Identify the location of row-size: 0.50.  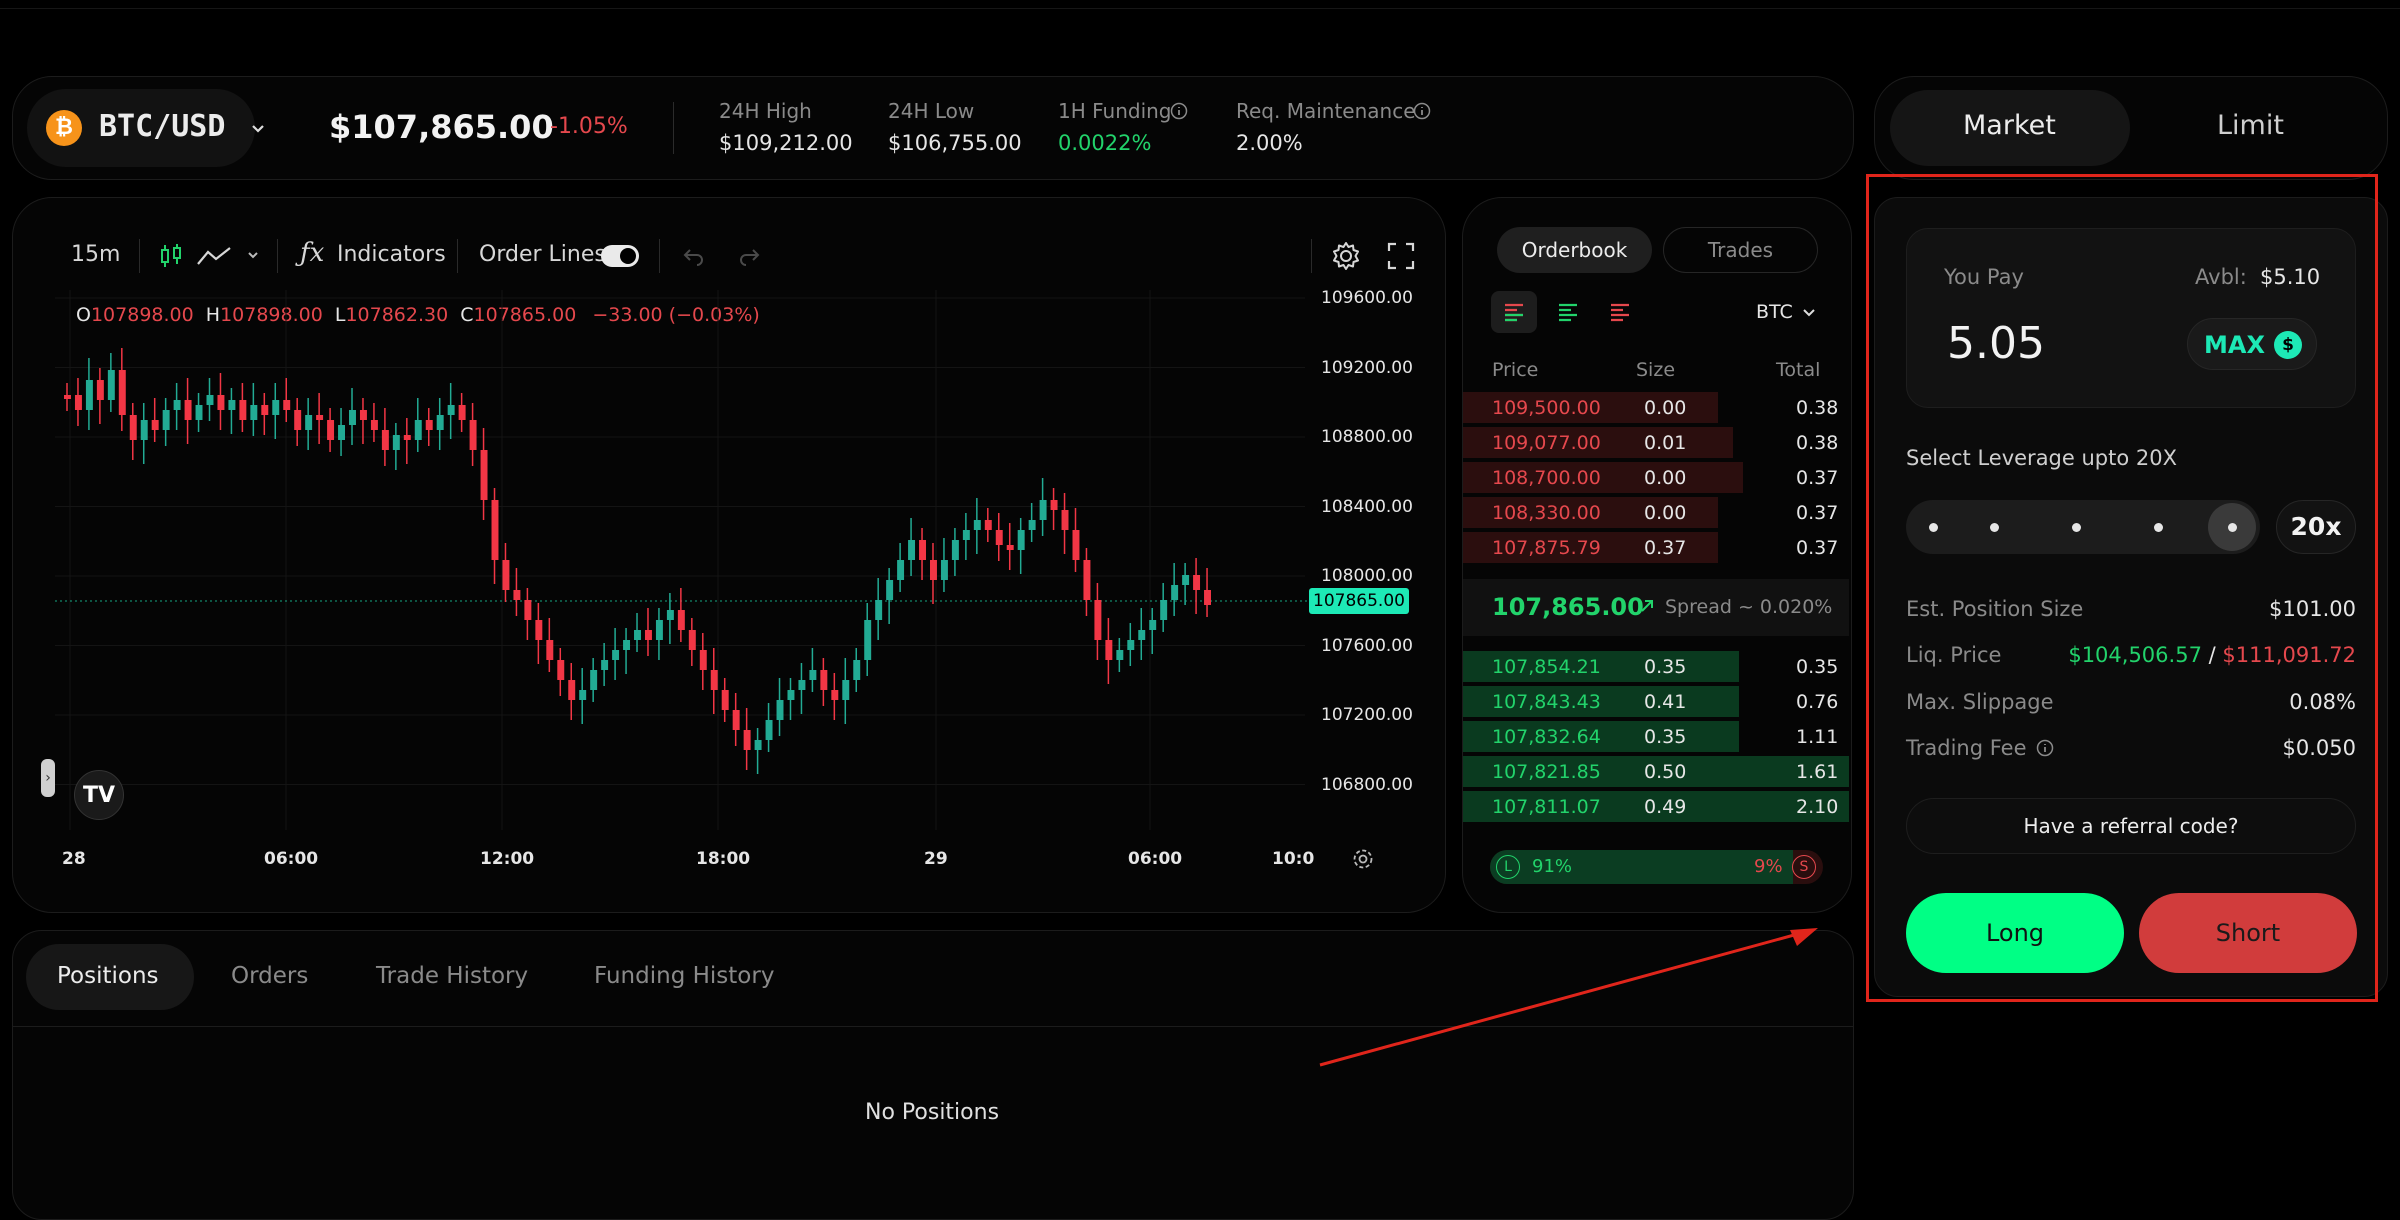
(1665, 772).